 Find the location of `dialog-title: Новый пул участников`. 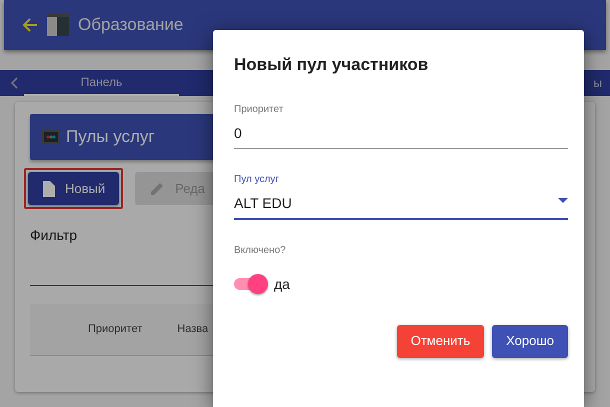

dialog-title: Новый пул участников is located at coordinates (332, 65).